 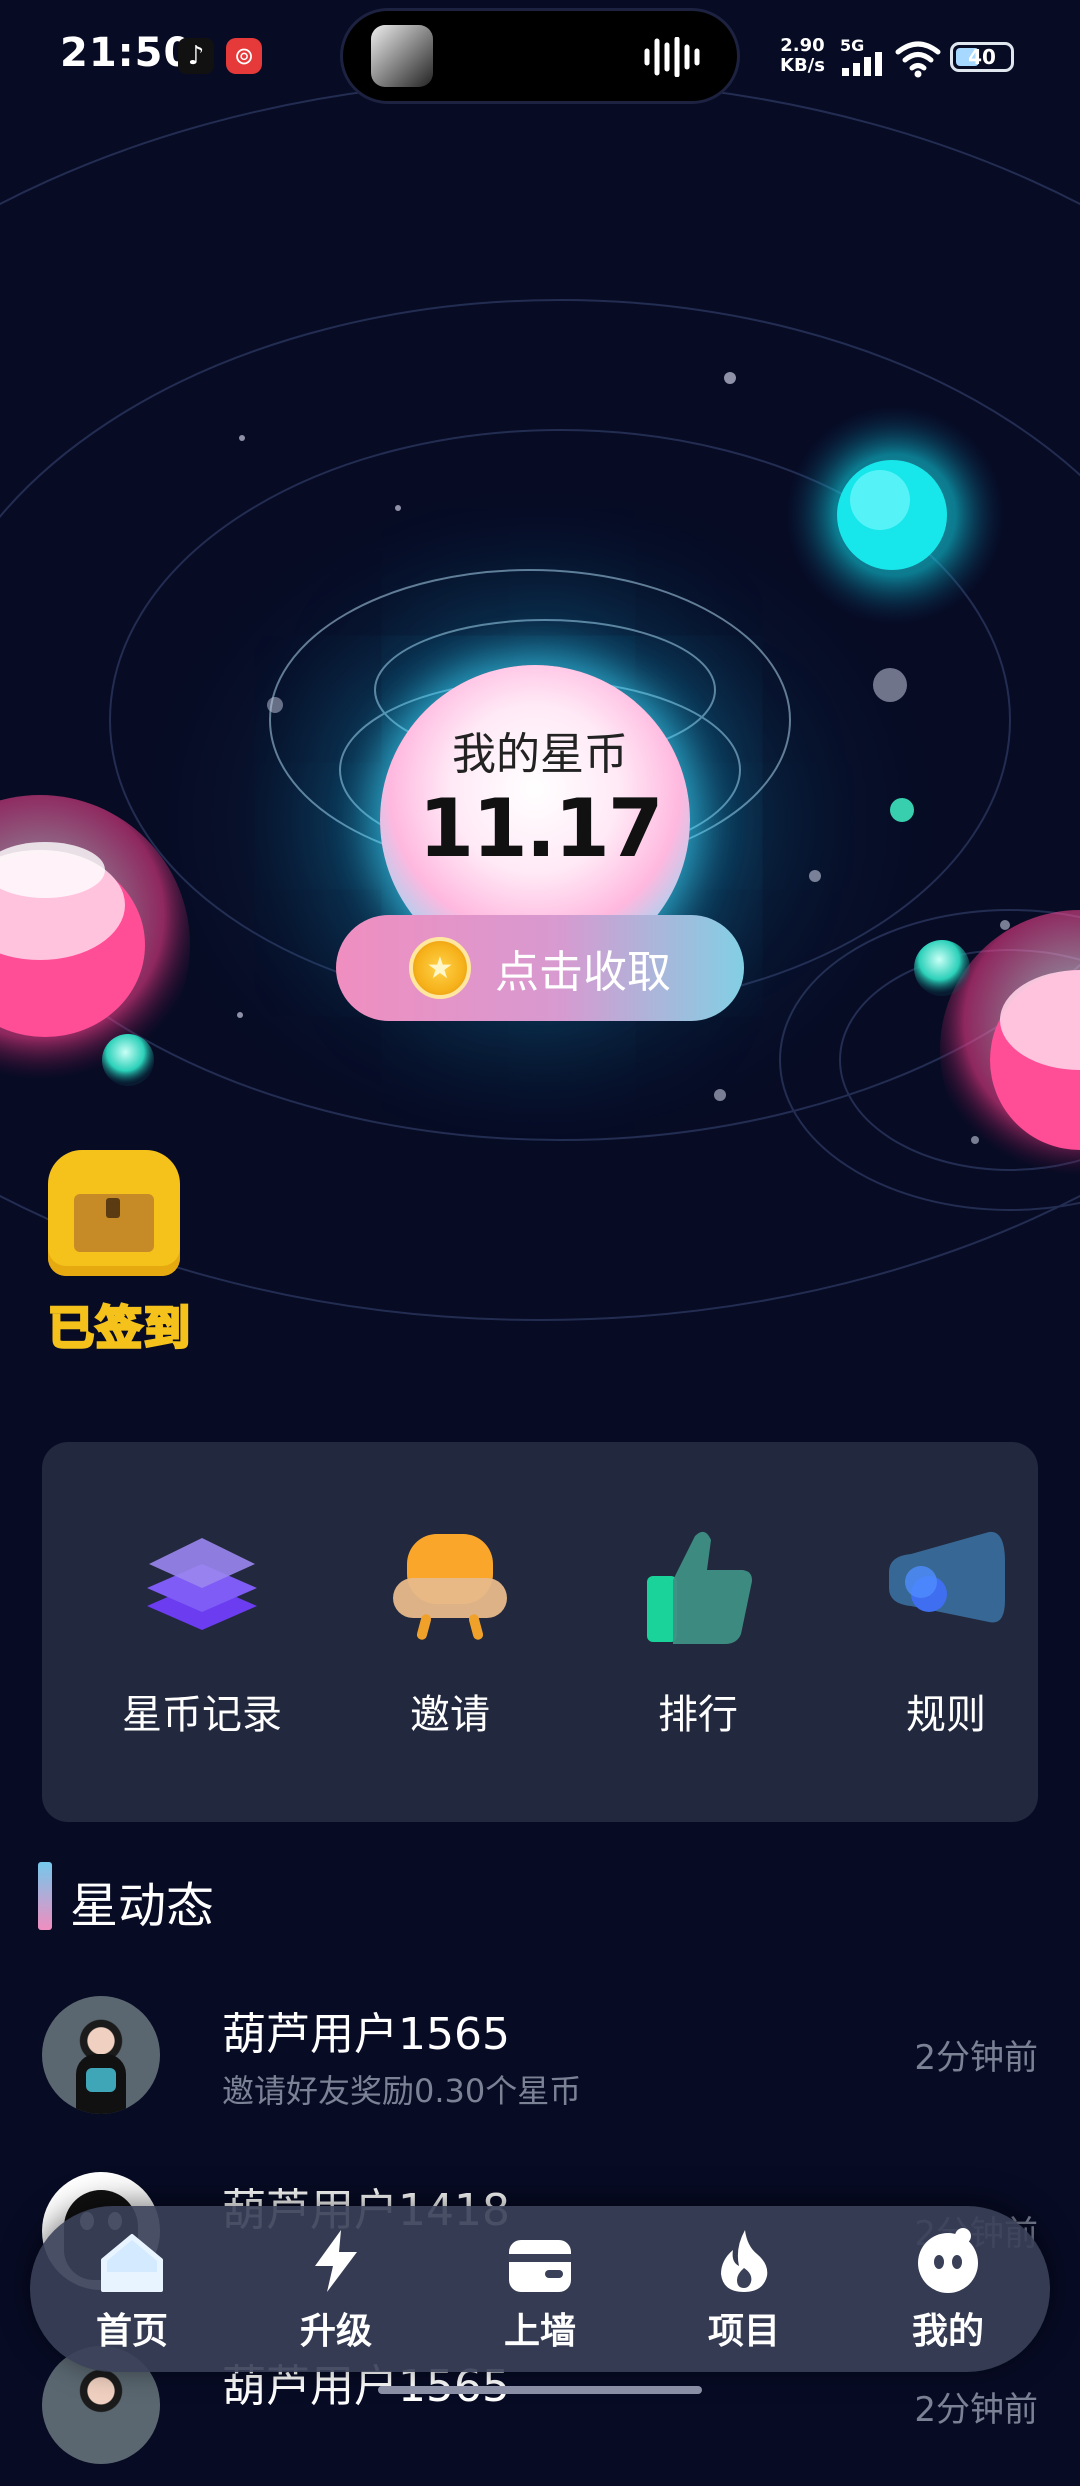 I want to click on treasure-chest-icon, so click(x=114, y=1213).